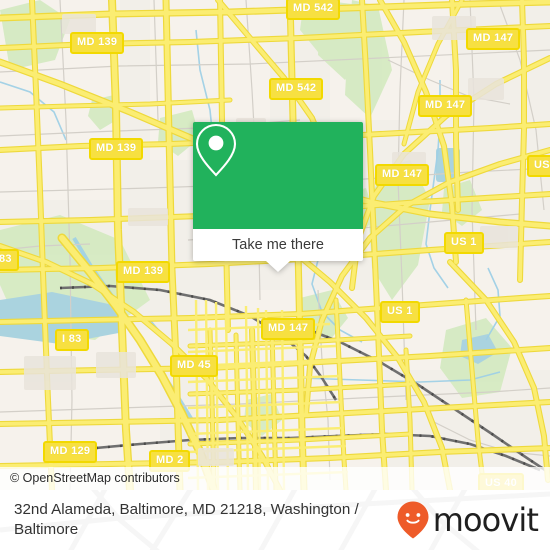 This screenshot has width=550, height=550. Describe the element at coordinates (72, 340) in the screenshot. I see `road-shield: I 83` at that location.